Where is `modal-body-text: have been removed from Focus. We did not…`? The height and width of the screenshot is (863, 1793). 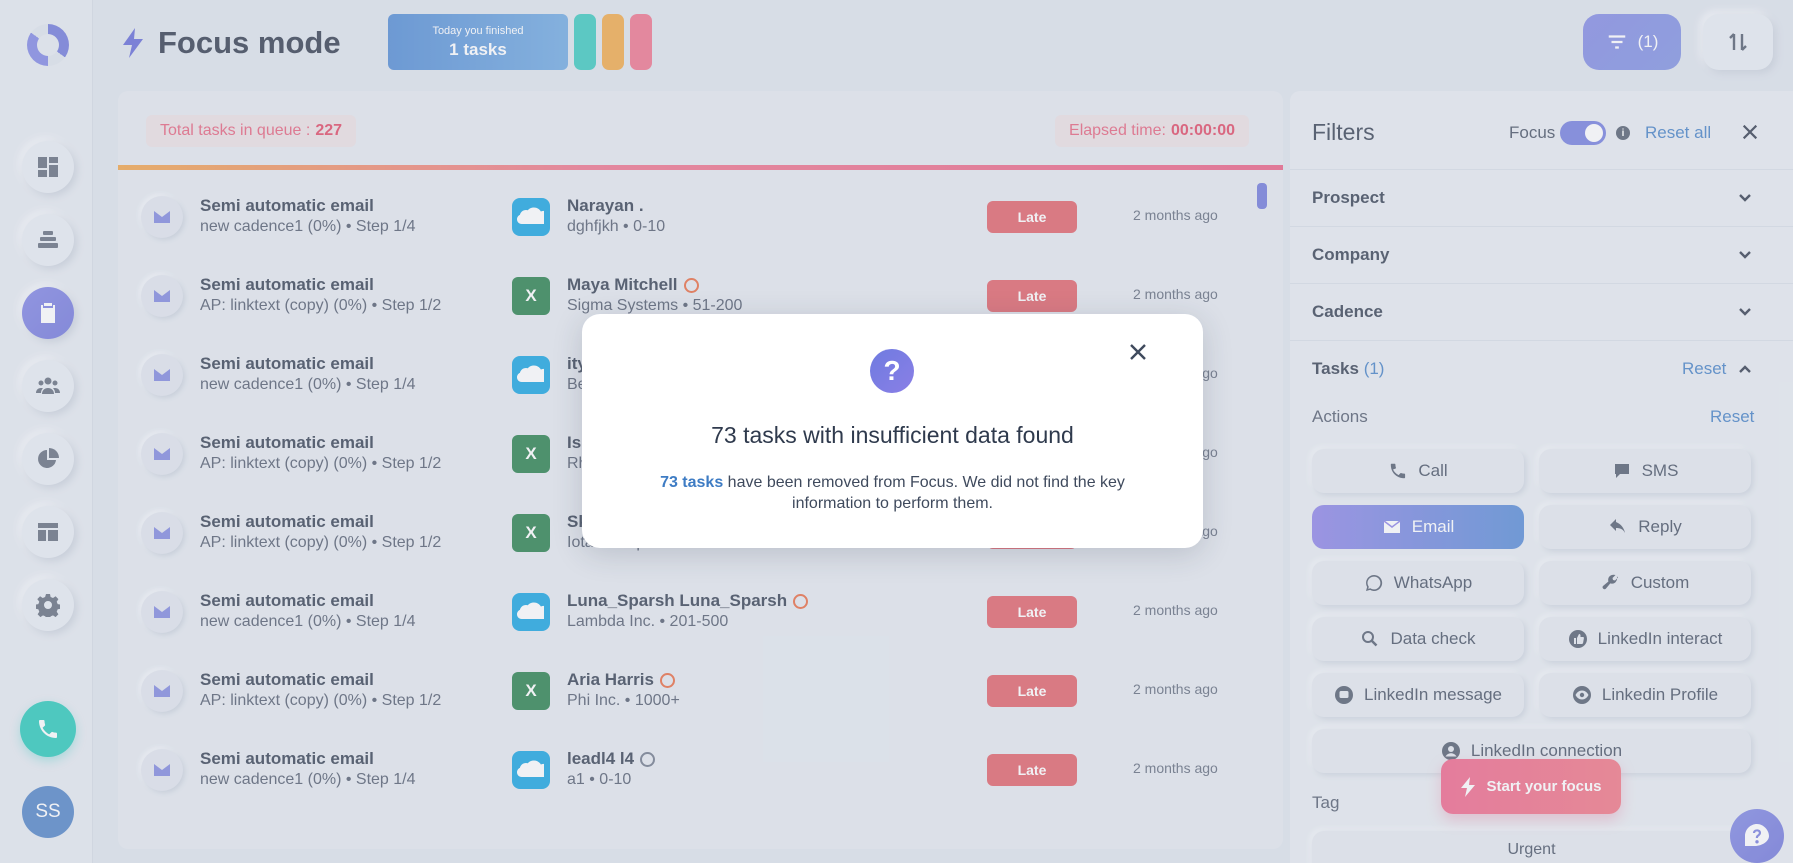
modal-body-text: have been removed from Focus. We did not… is located at coordinates (924, 493).